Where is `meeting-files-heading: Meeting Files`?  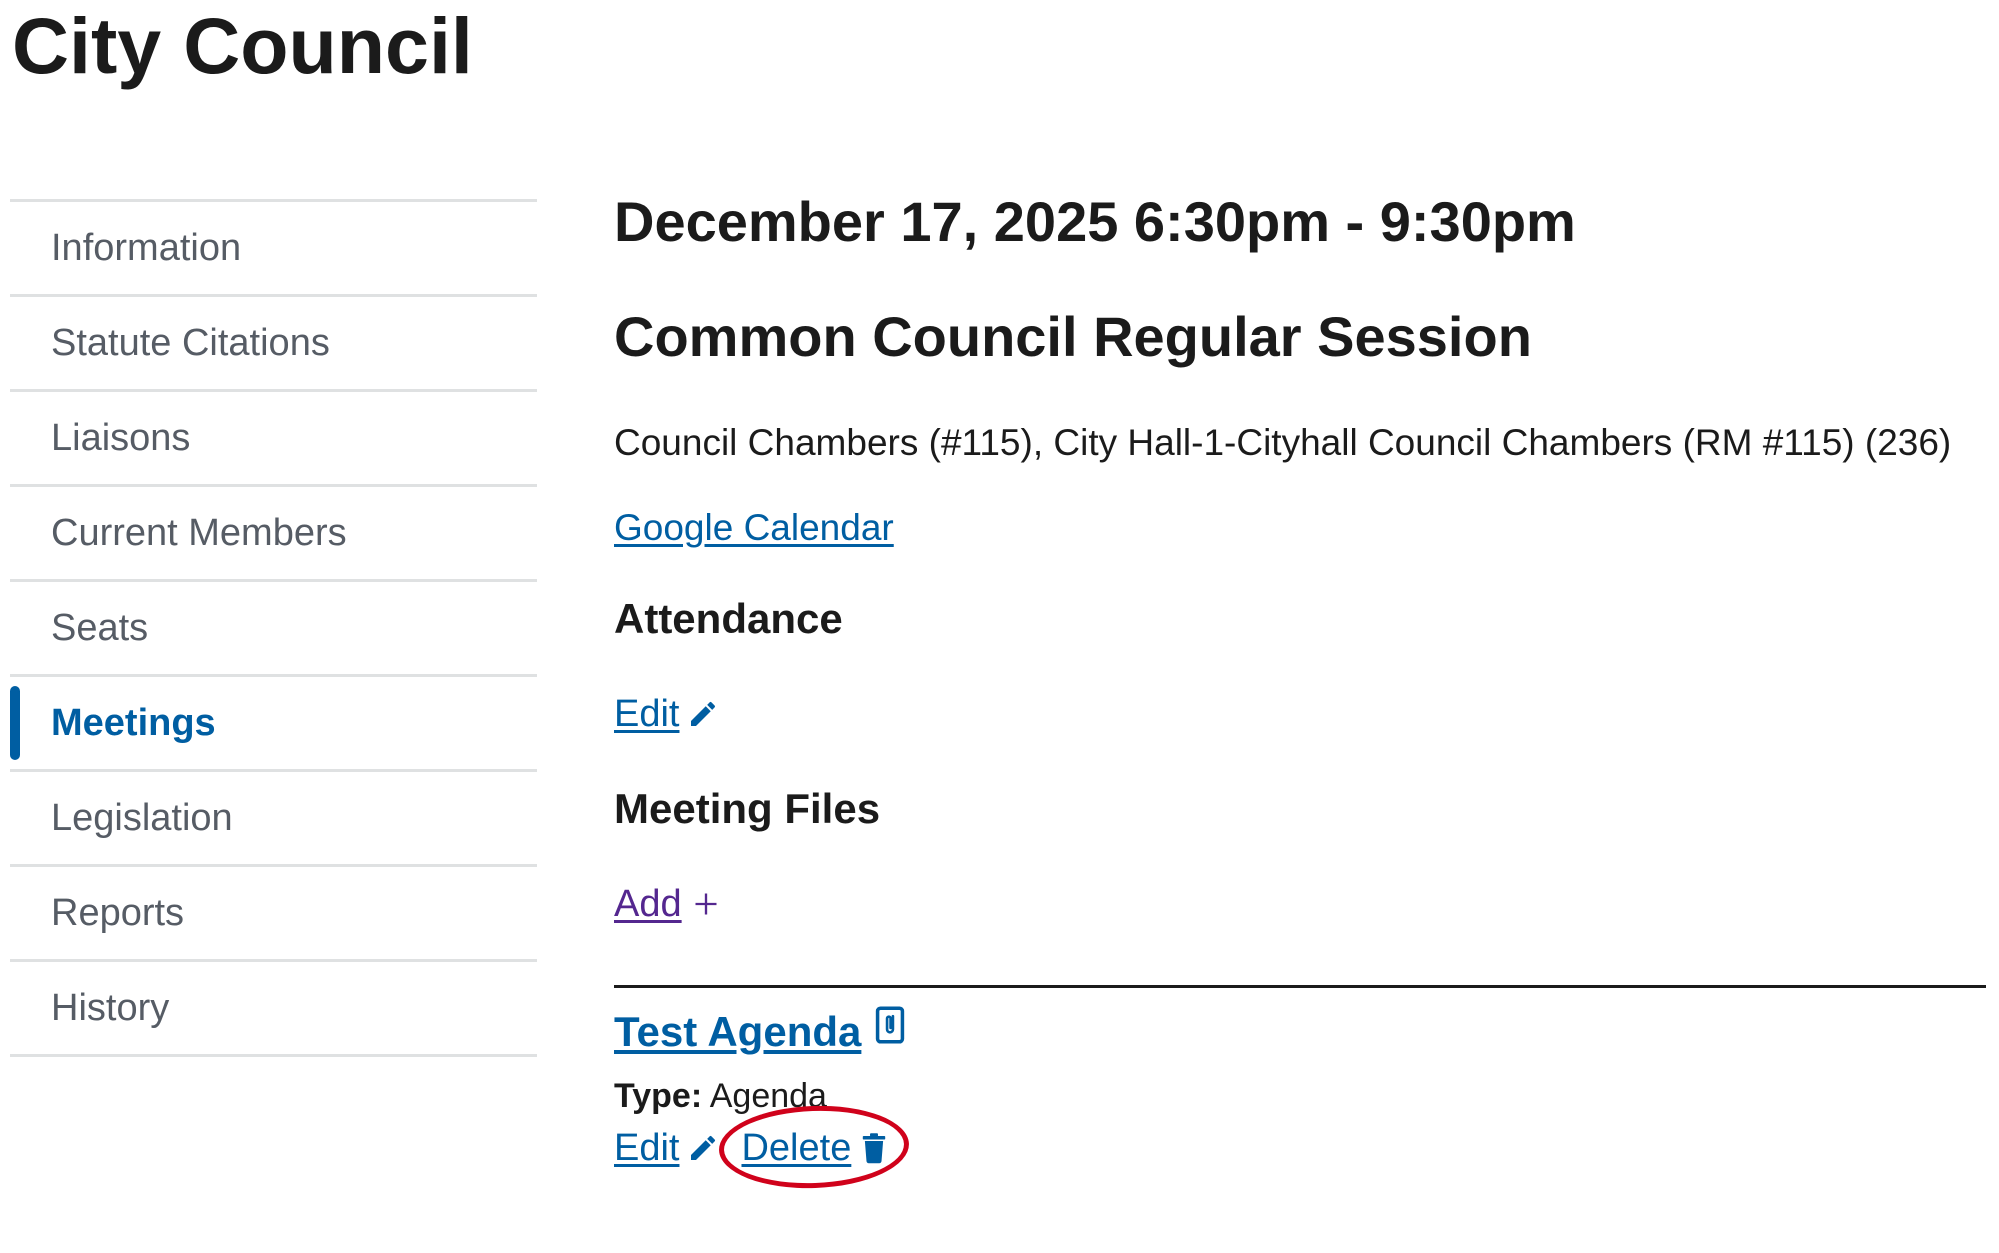
meeting-files-heading: Meeting Files is located at coordinates (747, 808).